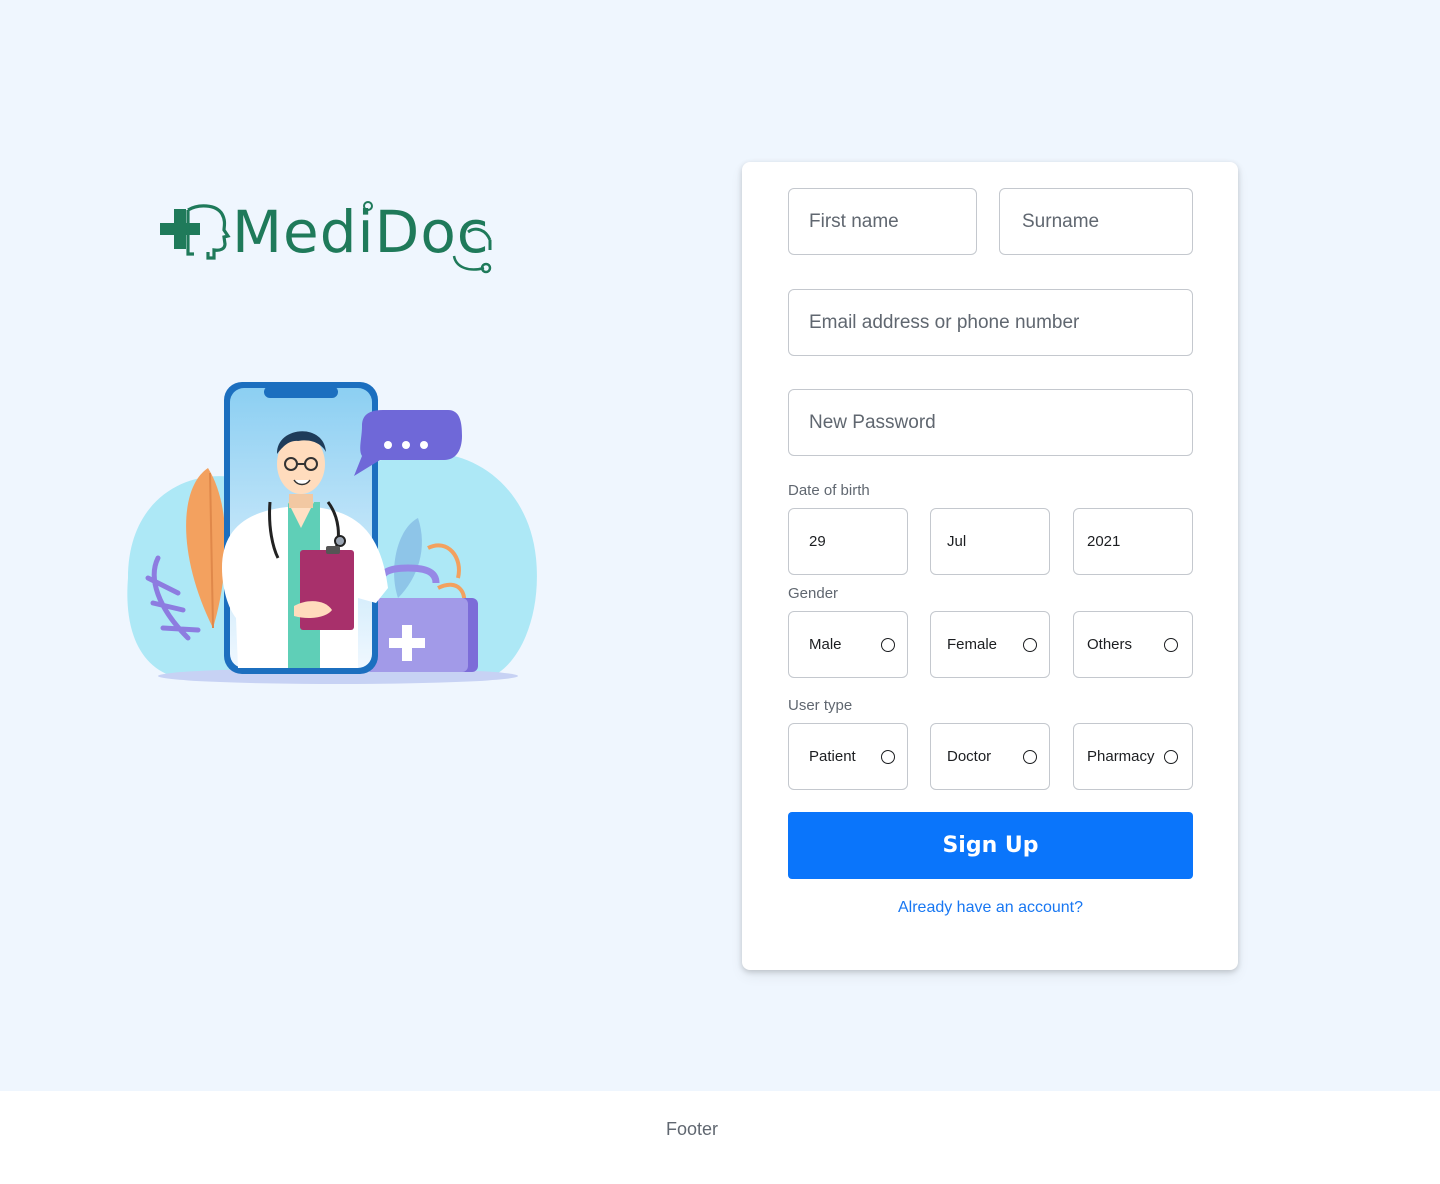 This screenshot has width=1440, height=1184. I want to click on surname-input, so click(1107, 221).